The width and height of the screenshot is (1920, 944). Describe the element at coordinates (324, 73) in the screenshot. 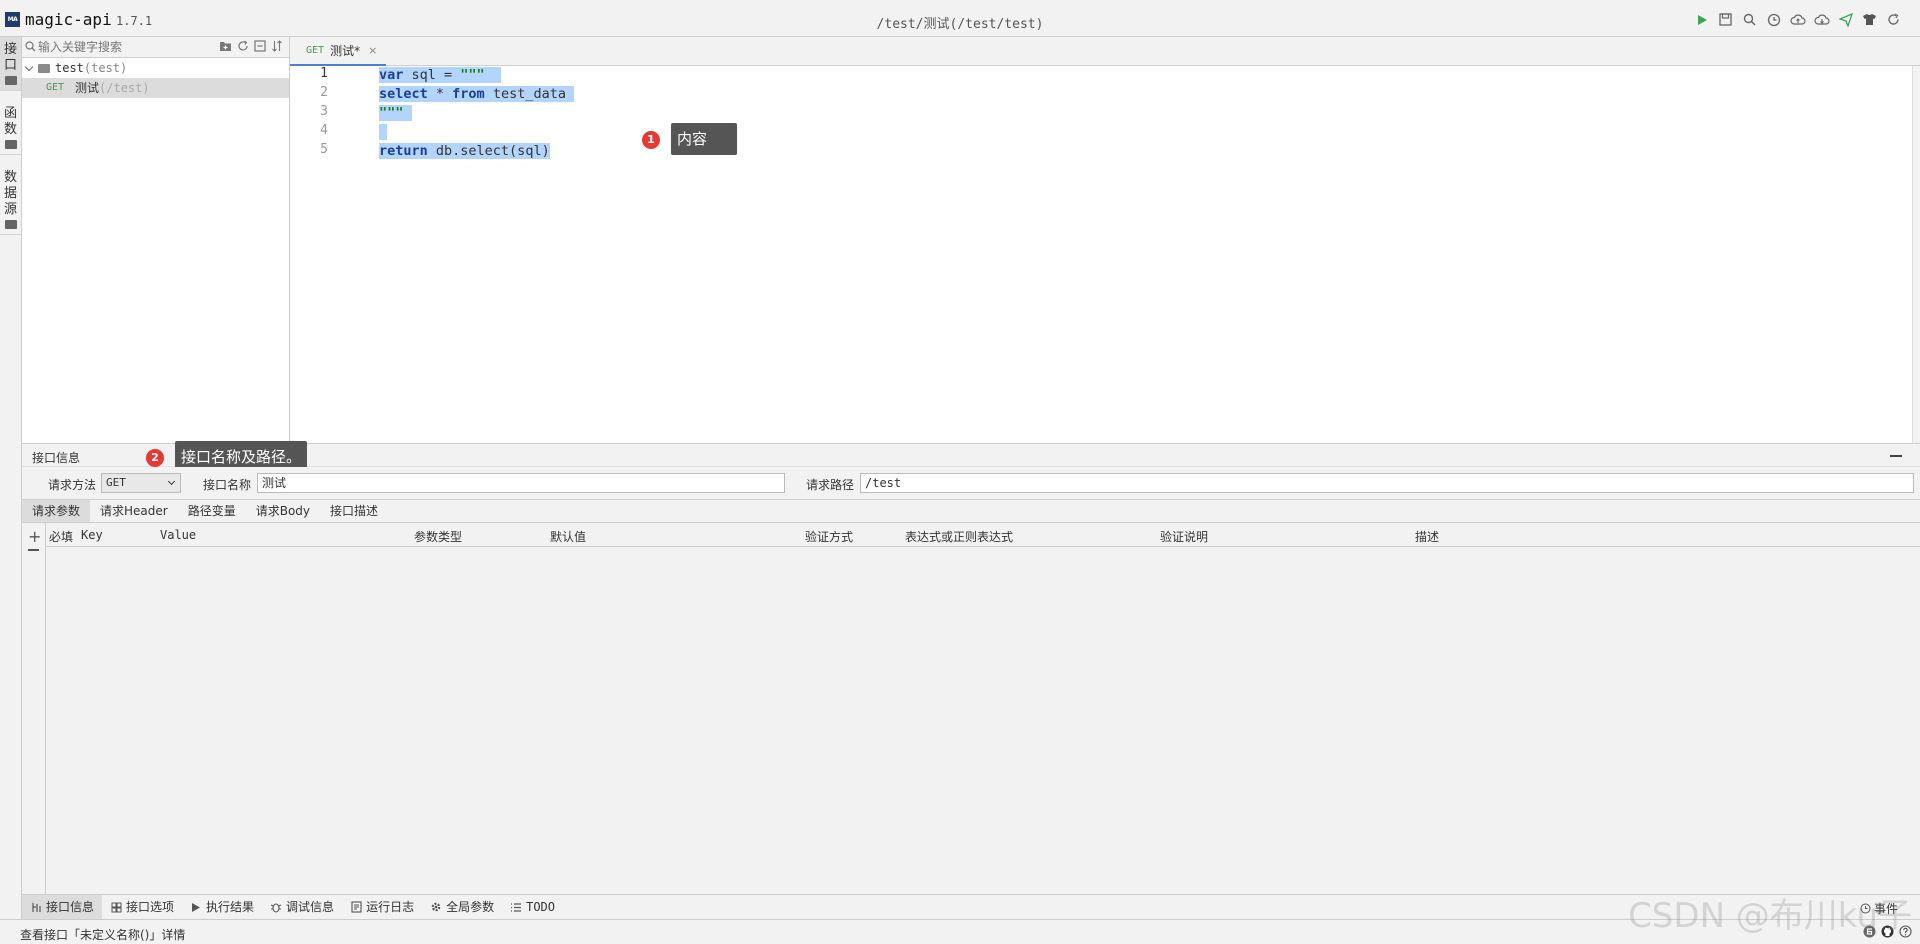

I see `line-number: 1` at that location.